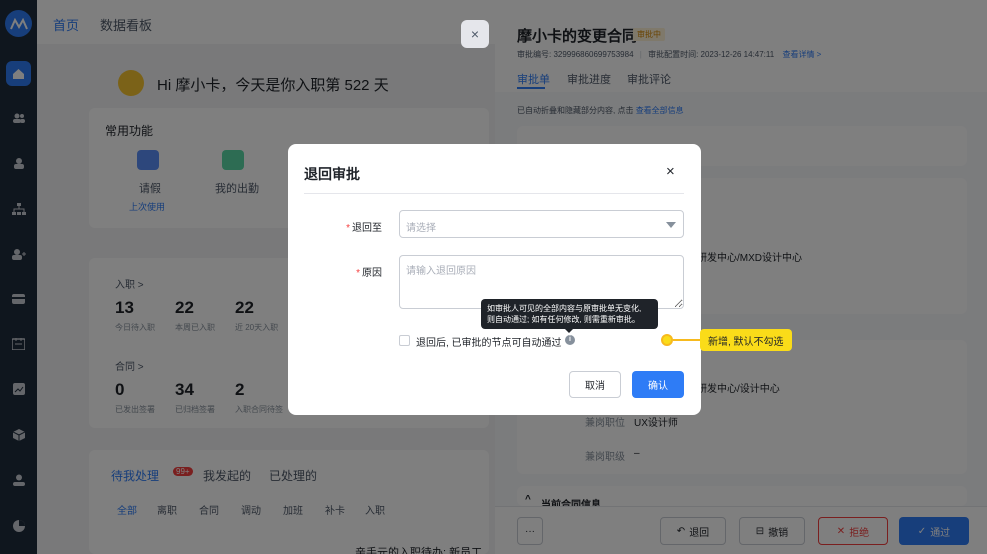  Describe the element at coordinates (667, 340) in the screenshot. I see `annotation-marker` at that location.